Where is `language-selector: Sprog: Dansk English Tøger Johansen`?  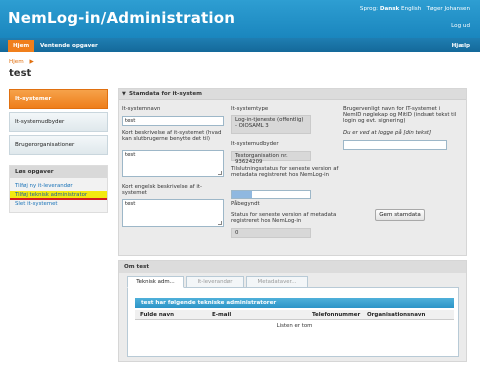 language-selector: Sprog: Dansk English Tøger Johansen is located at coordinates (415, 9).